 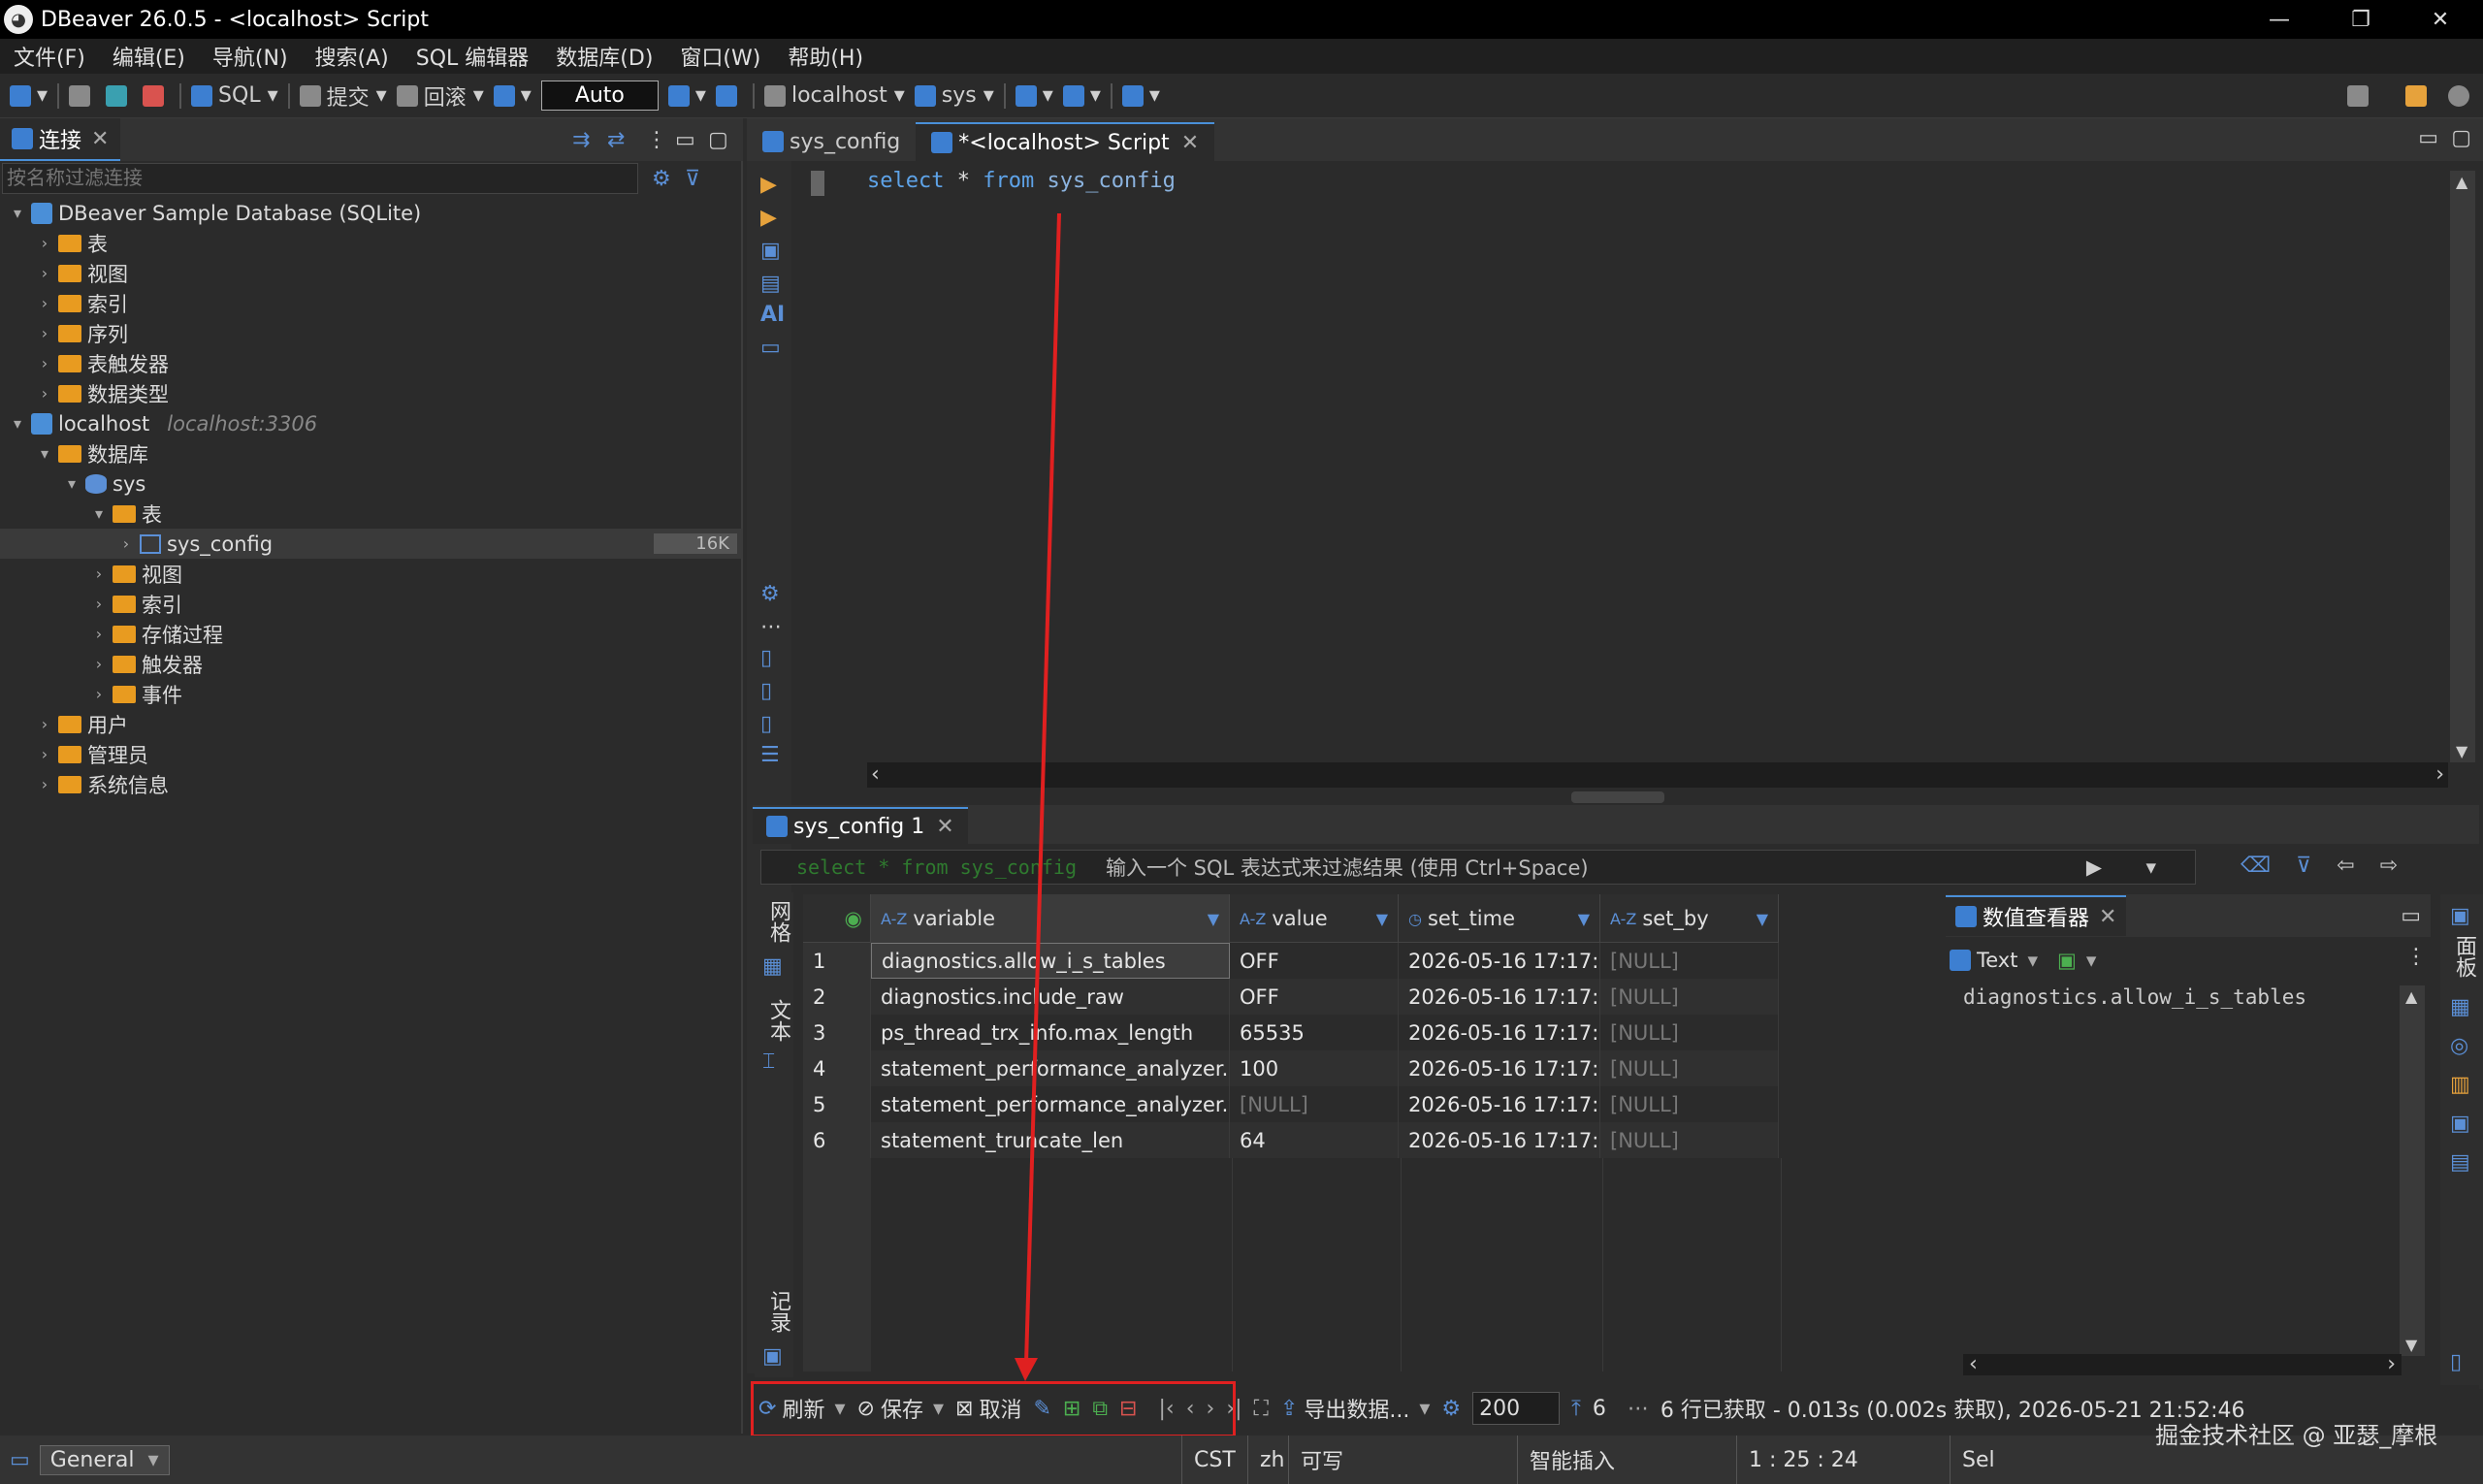 I want to click on side-tab-grid: 网格, so click(x=778, y=921).